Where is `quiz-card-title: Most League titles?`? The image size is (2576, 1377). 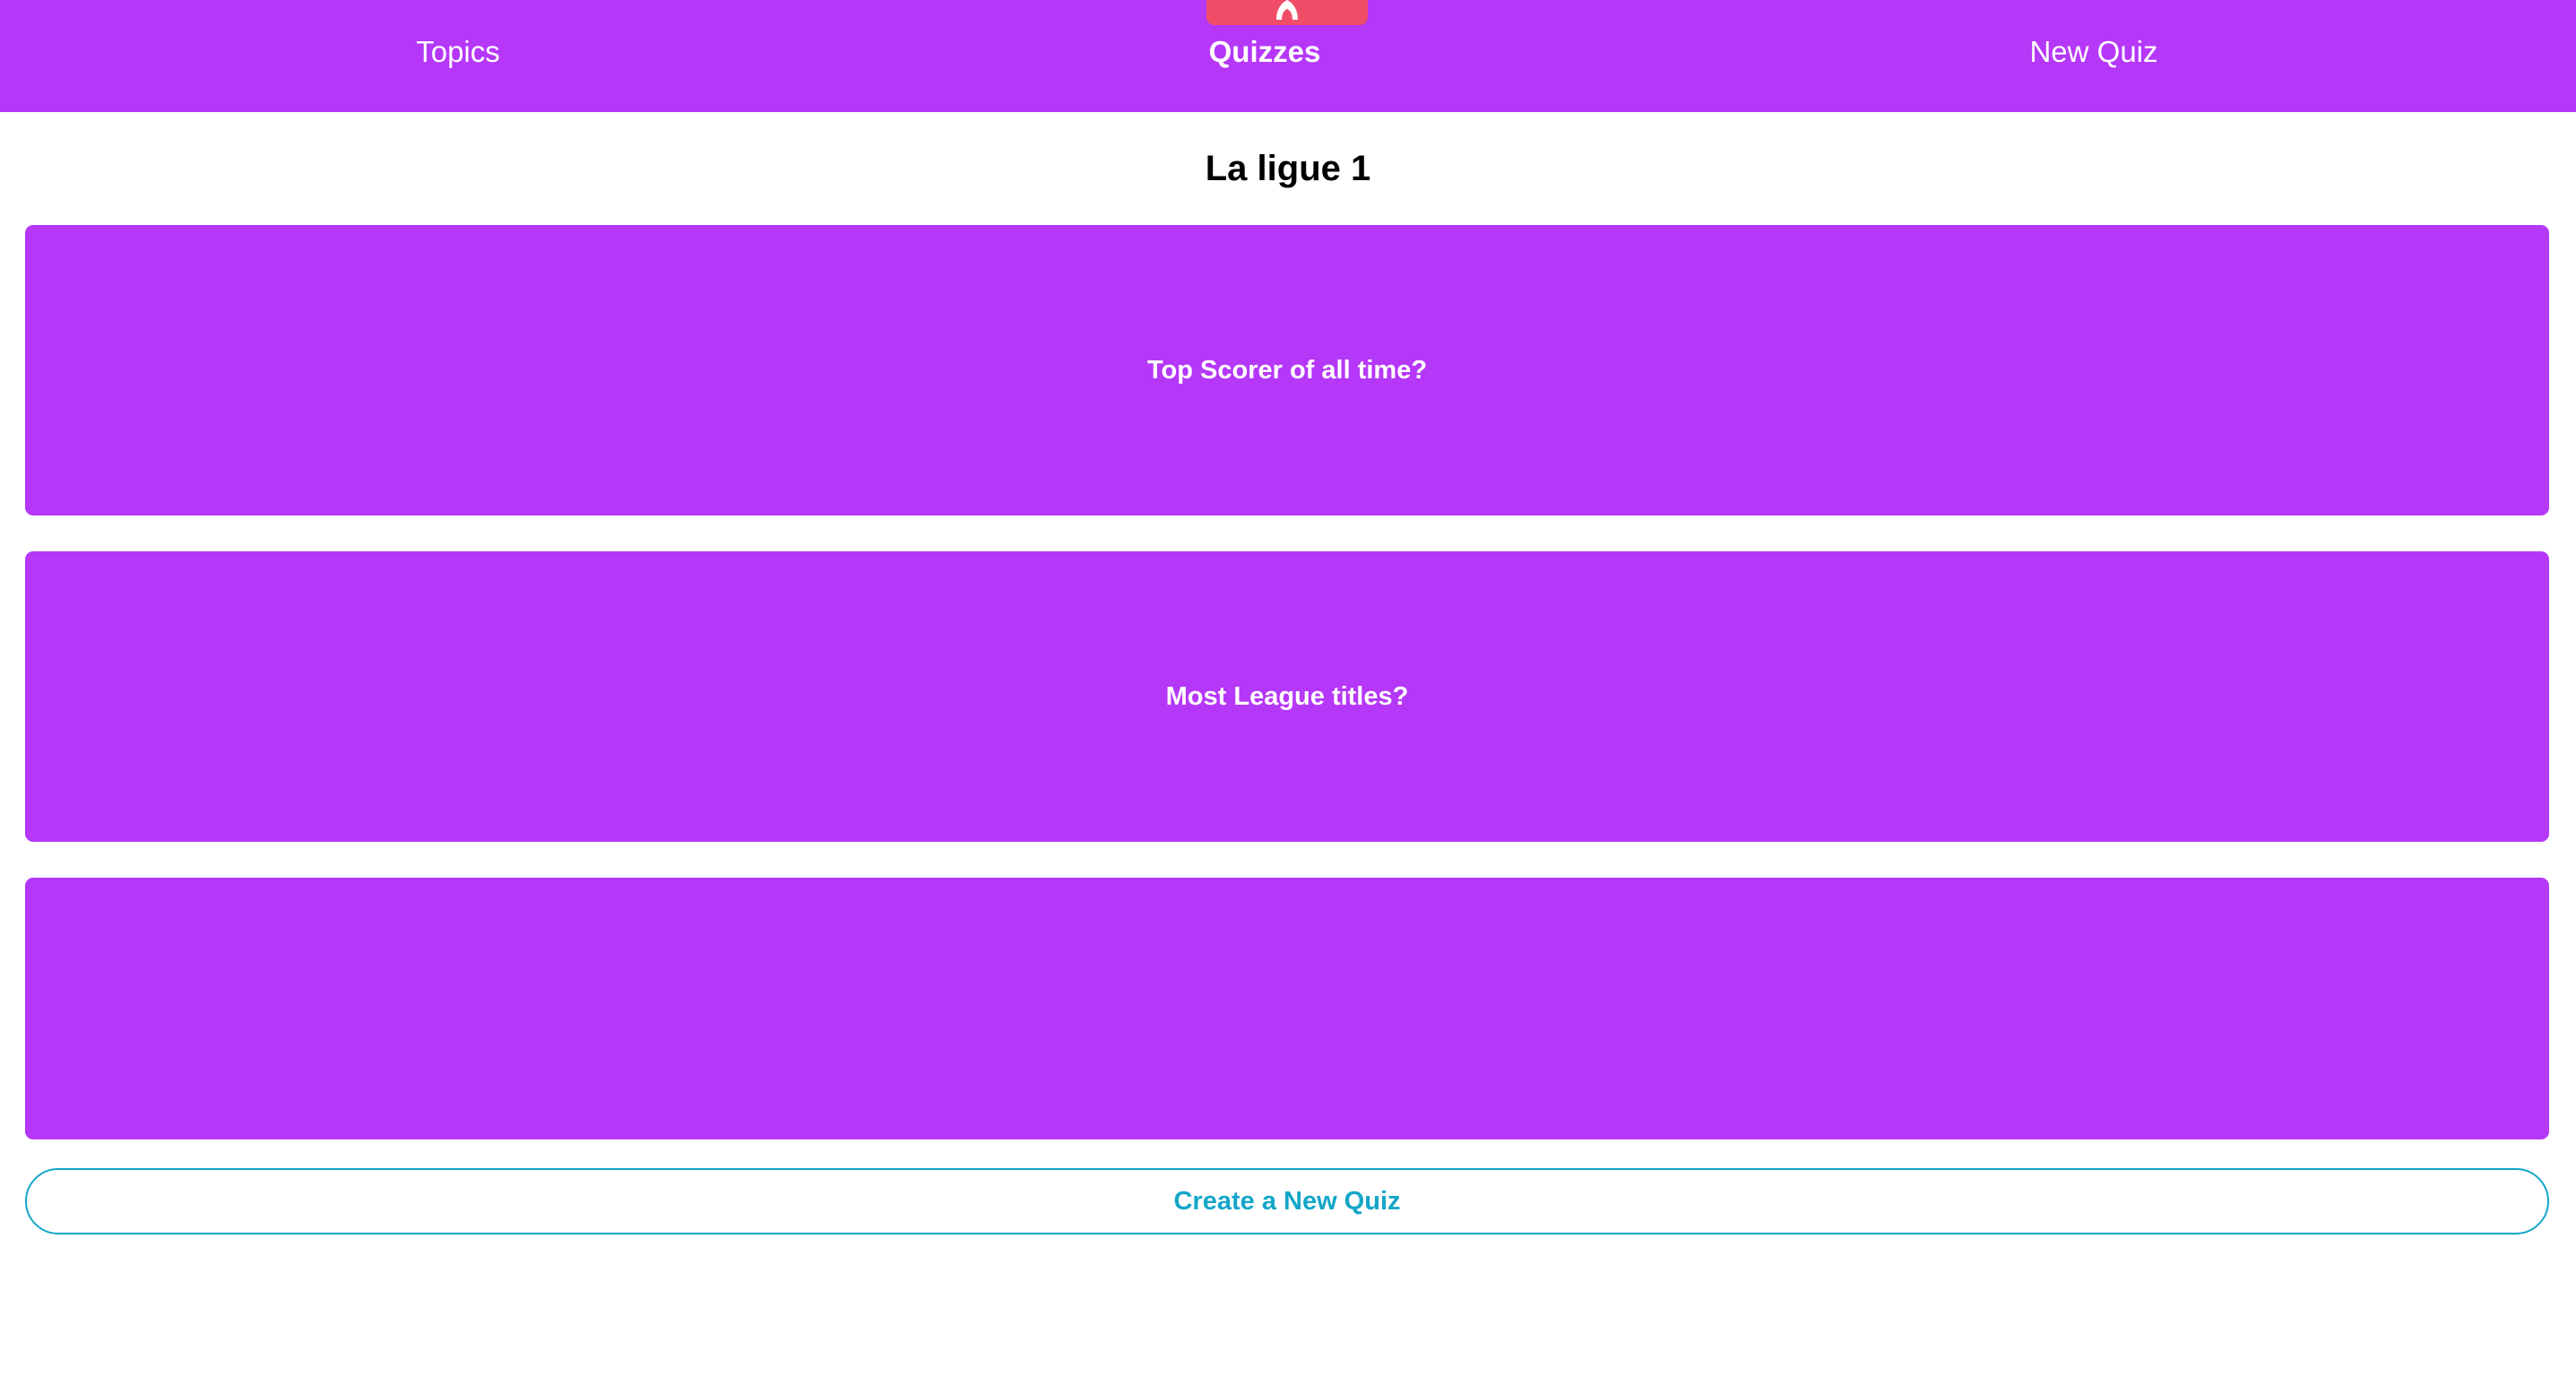
quiz-card-title: Most League titles? is located at coordinates (1287, 696).